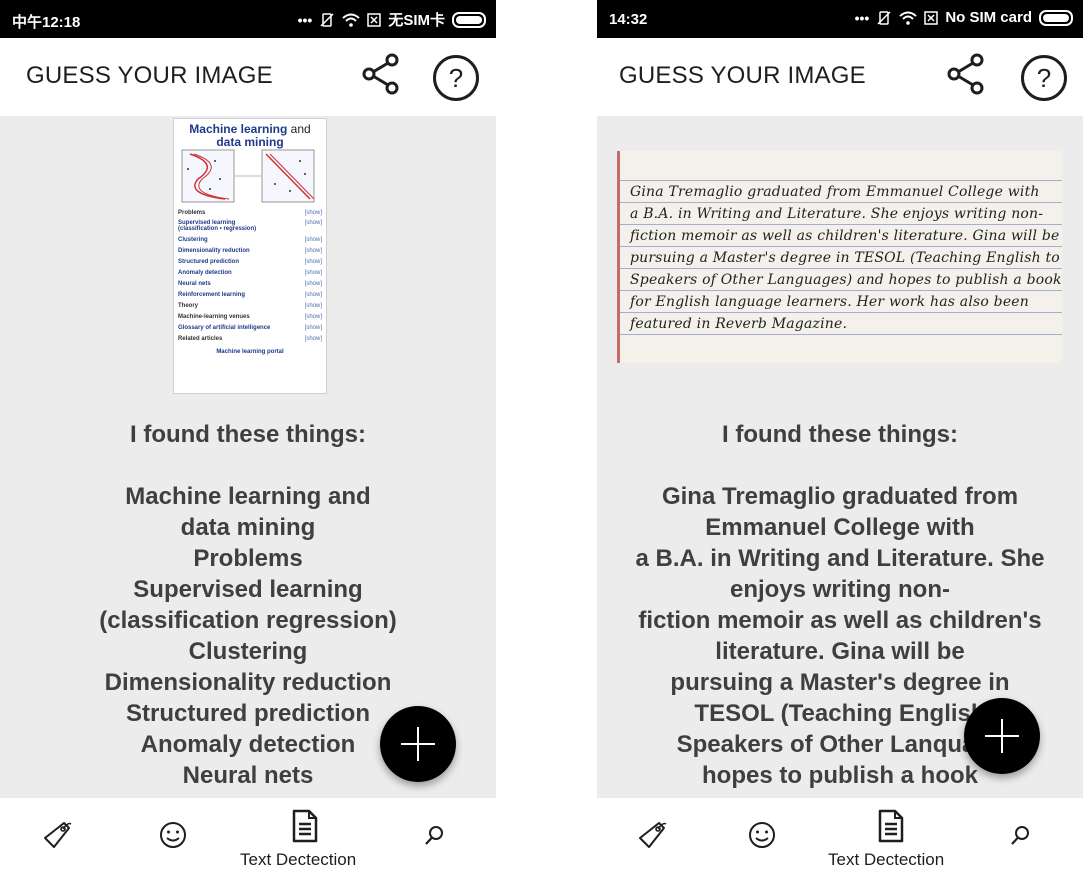  What do you see at coordinates (840, 558) in the screenshot?
I see `detected-text-line: a B.A. in Writing and Literature. She` at bounding box center [840, 558].